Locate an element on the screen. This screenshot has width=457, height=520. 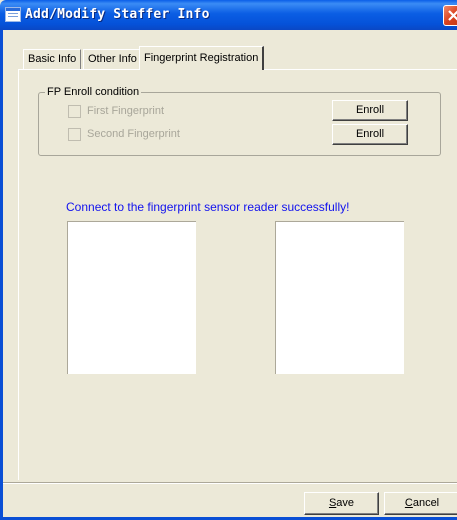
save-button: Save is located at coordinates (341, 503).